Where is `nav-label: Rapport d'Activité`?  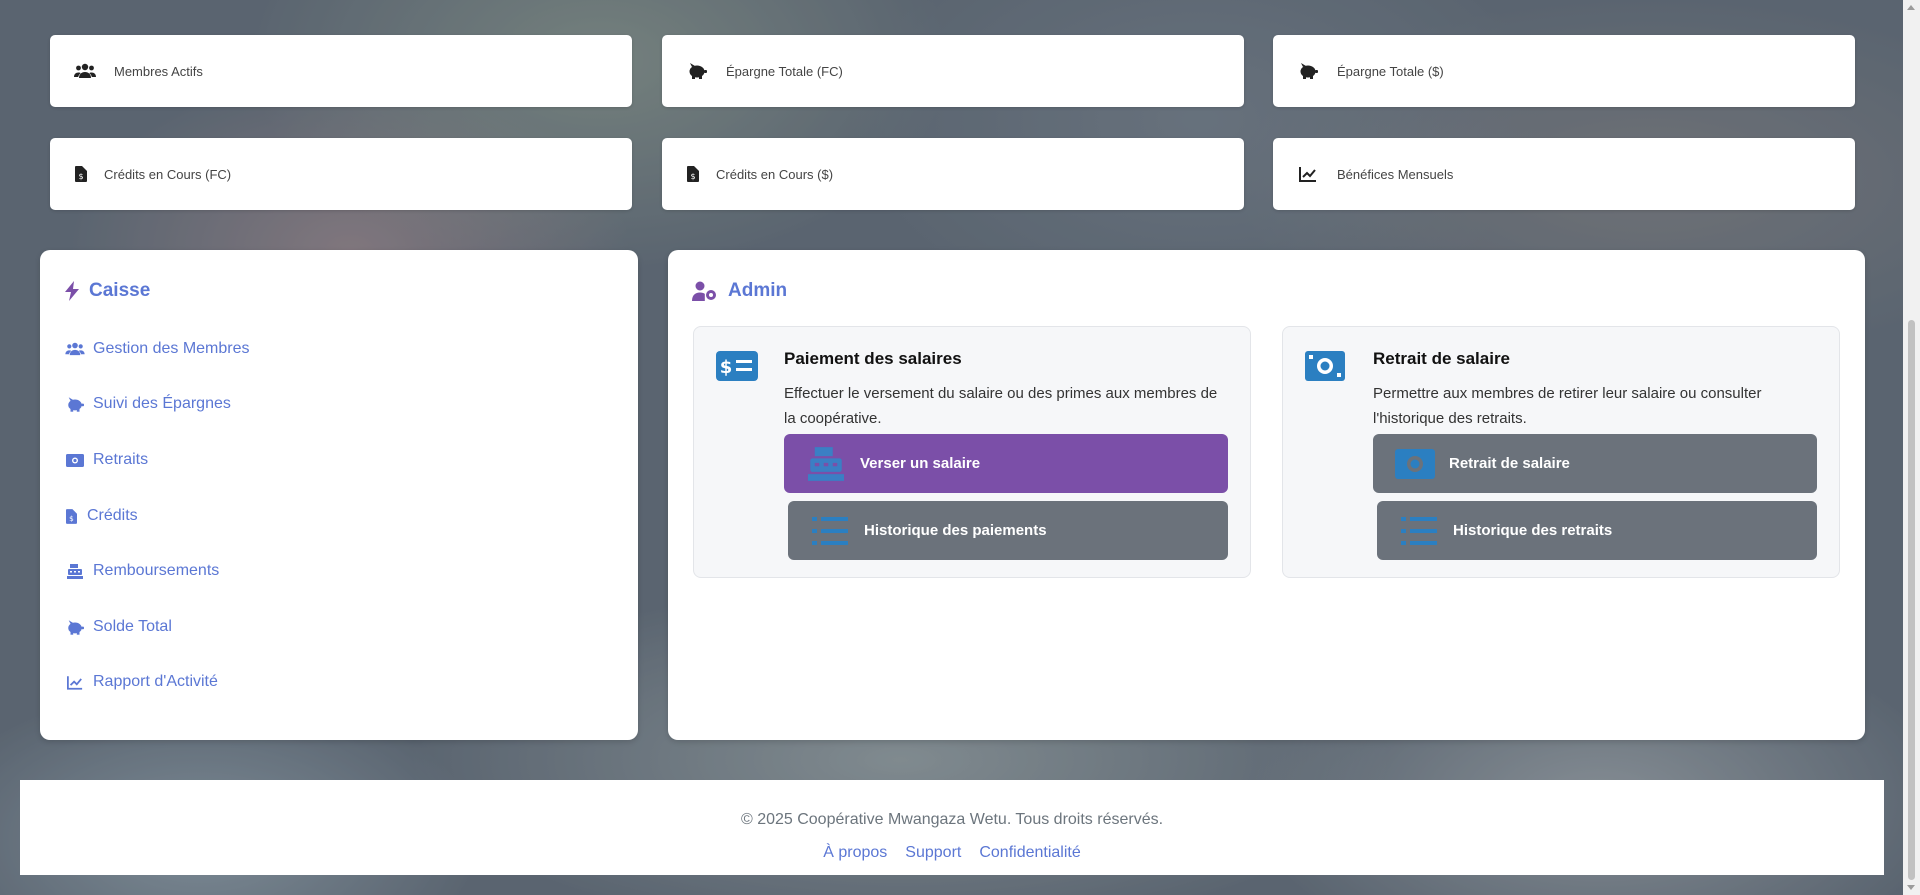
nav-label: Rapport d'Activité is located at coordinates (155, 681).